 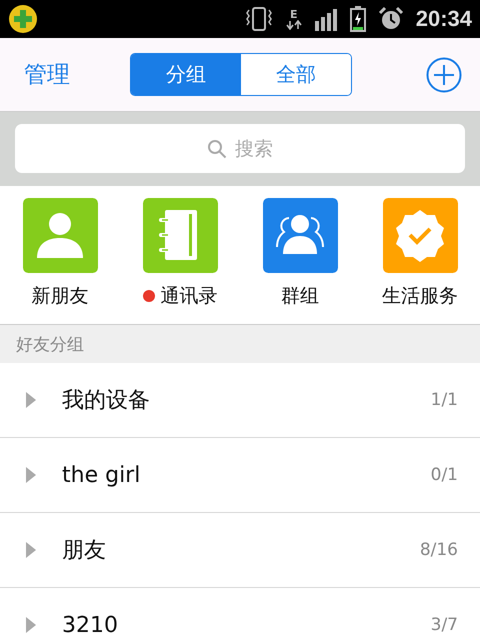 I want to click on segment-tab: 全部, so click(x=296, y=74).